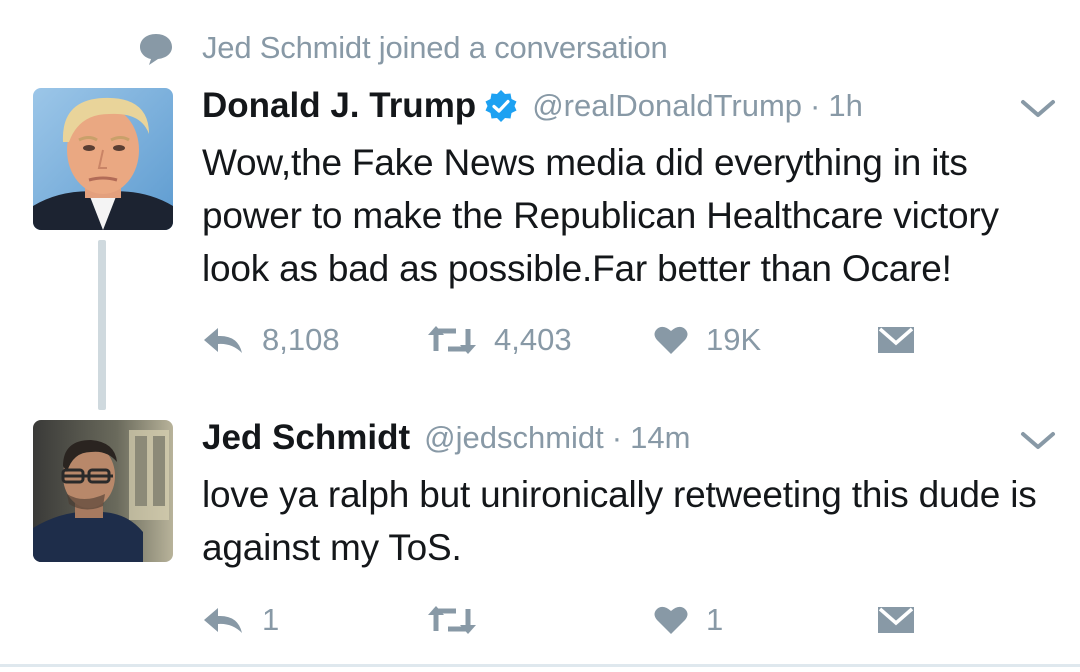 Image resolution: width=1080 pixels, height=672 pixels. What do you see at coordinates (156, 49) in the screenshot?
I see `speech-bubble-icon` at bounding box center [156, 49].